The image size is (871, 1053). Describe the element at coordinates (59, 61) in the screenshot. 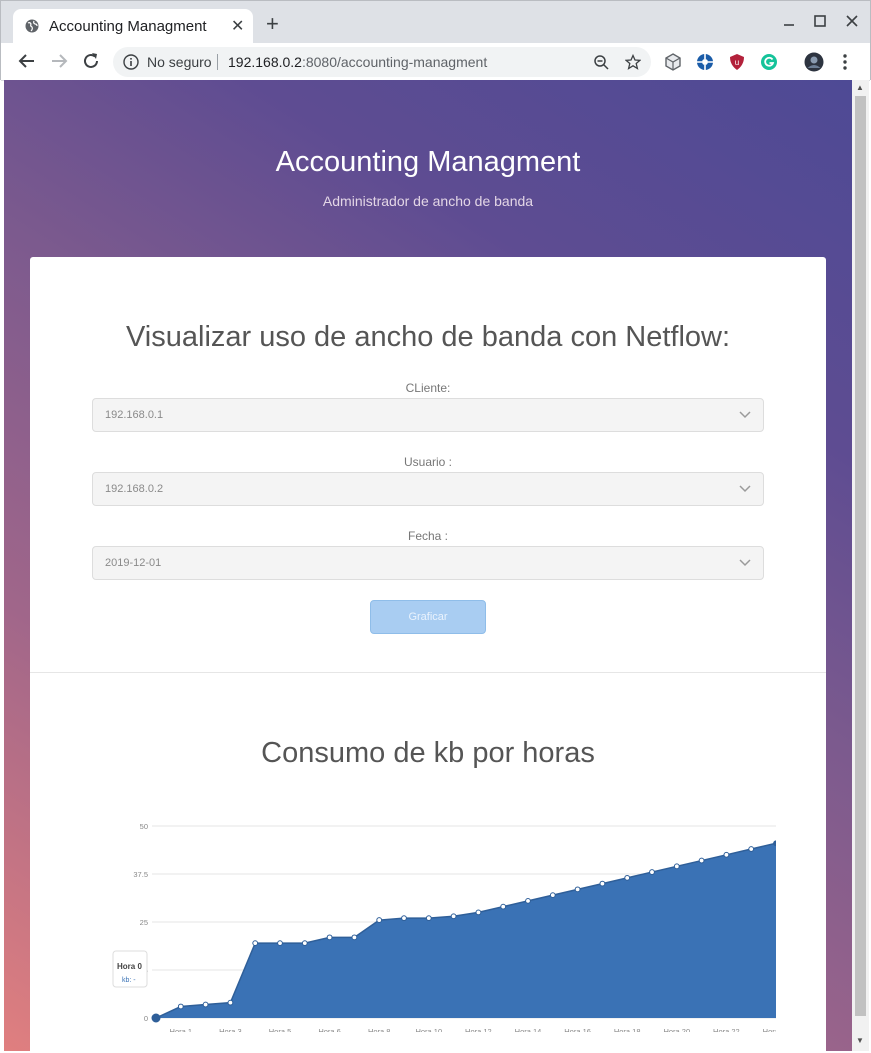

I see `forward-arrow-icon` at that location.